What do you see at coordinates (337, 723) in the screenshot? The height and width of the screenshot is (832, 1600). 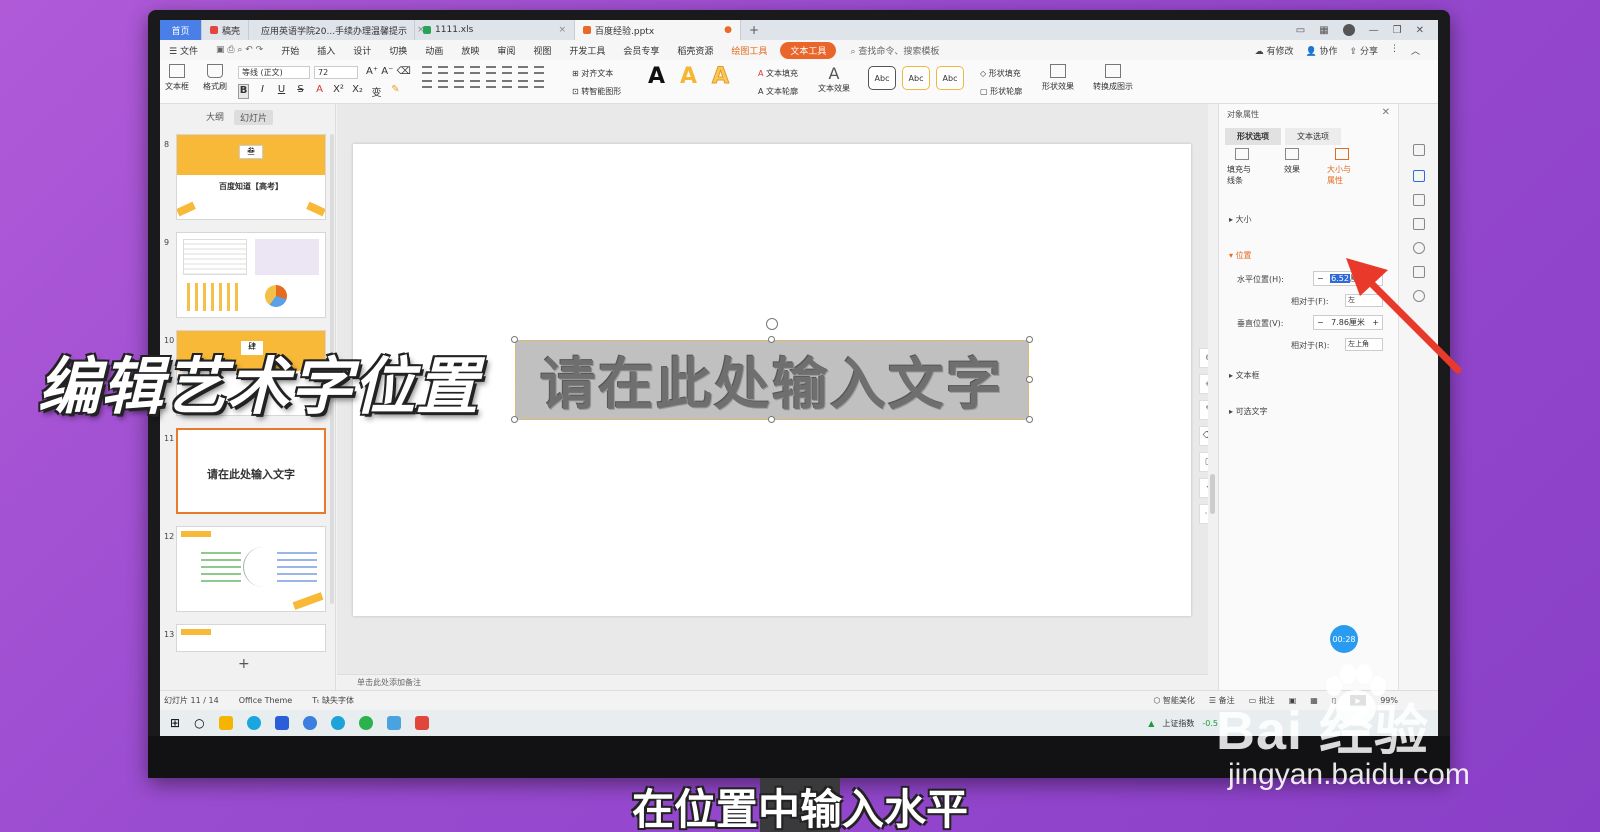 I see `edge-icon` at bounding box center [337, 723].